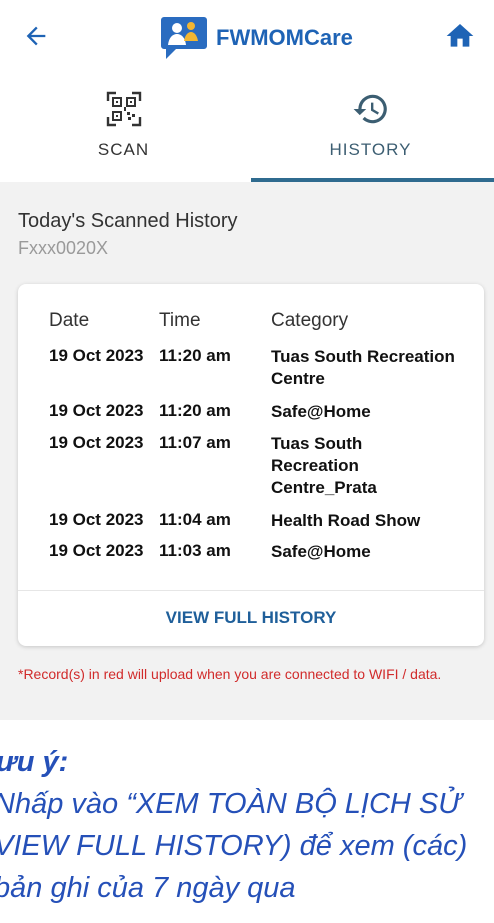  I want to click on column-header-date: Date, so click(69, 320).